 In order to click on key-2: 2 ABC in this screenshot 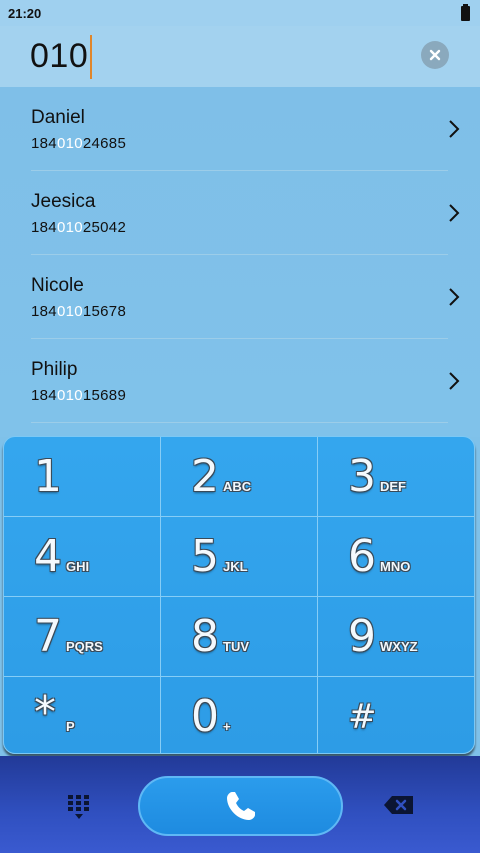, I will do `click(239, 477)`.